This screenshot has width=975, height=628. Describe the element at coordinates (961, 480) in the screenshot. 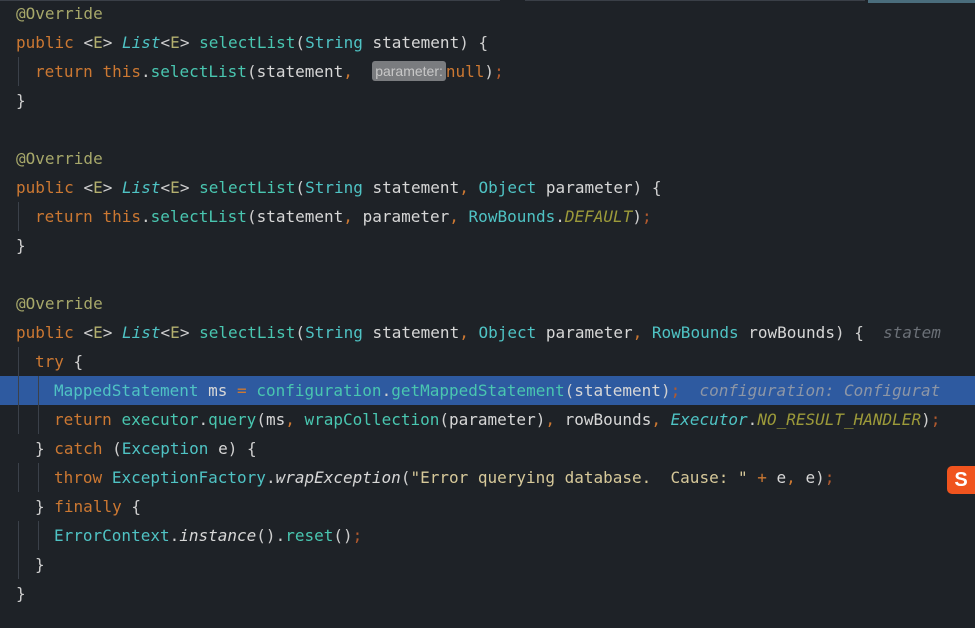

I see `ime-sogou-icon: S` at that location.